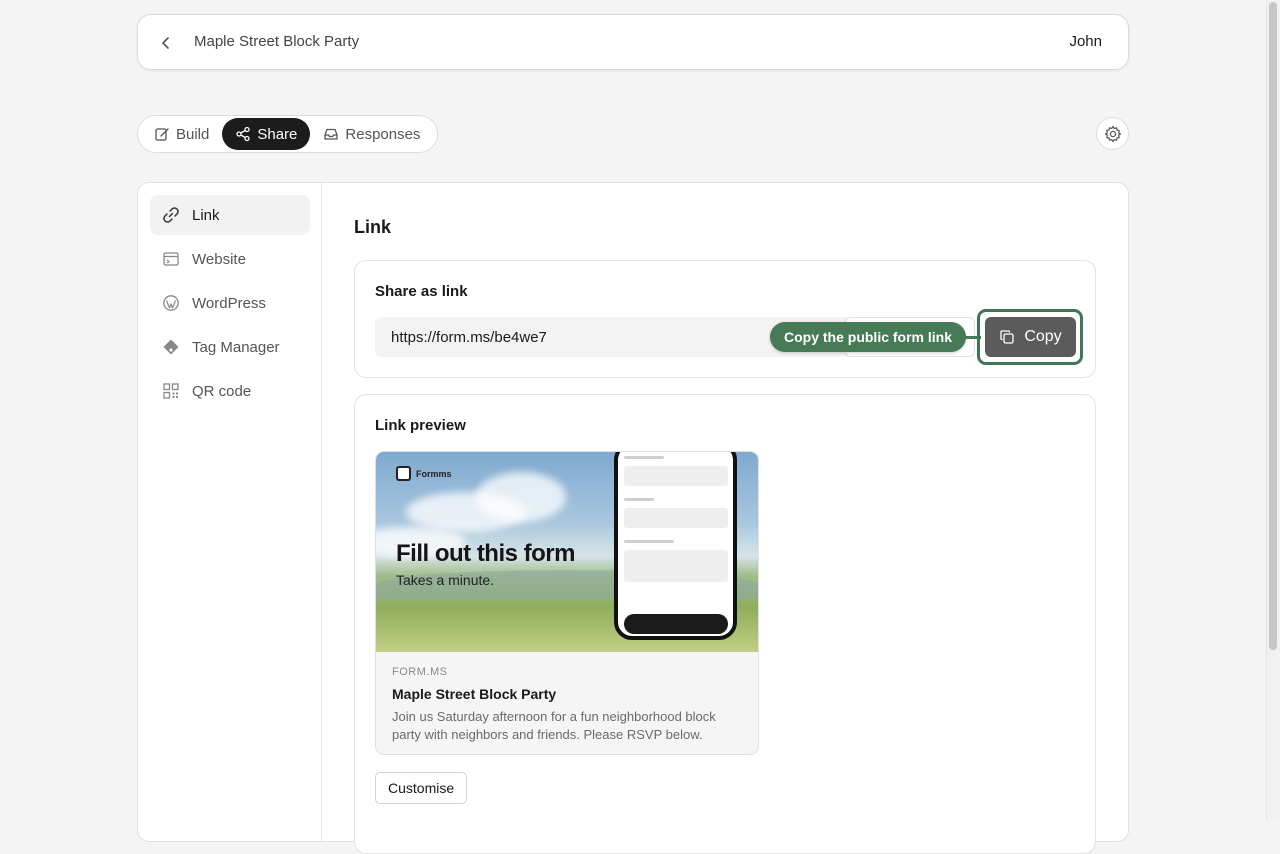 This screenshot has width=1280, height=854. What do you see at coordinates (277, 134) in the screenshot?
I see `tab-share-label: Share` at bounding box center [277, 134].